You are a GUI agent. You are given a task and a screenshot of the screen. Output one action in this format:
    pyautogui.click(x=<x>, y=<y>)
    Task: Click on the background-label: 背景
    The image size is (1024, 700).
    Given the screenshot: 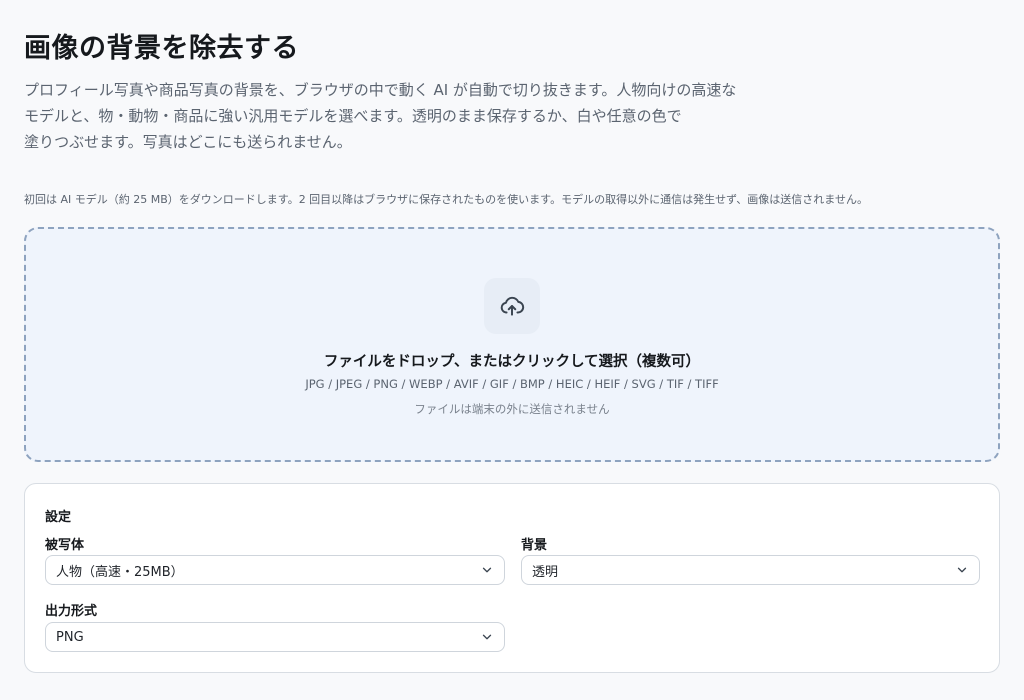 What is the action you would take?
    pyautogui.click(x=534, y=545)
    